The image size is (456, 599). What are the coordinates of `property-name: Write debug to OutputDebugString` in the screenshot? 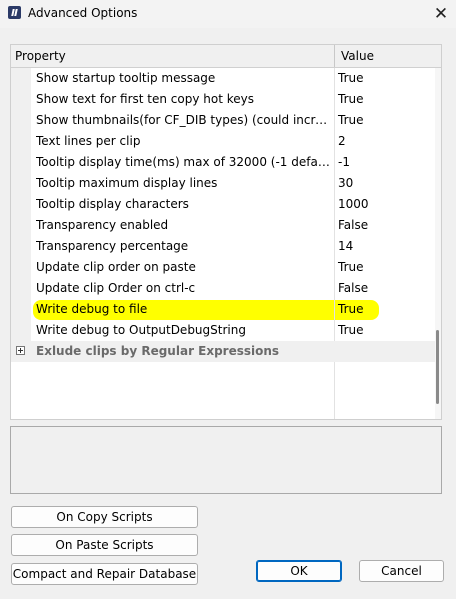 It's located at (141, 330).